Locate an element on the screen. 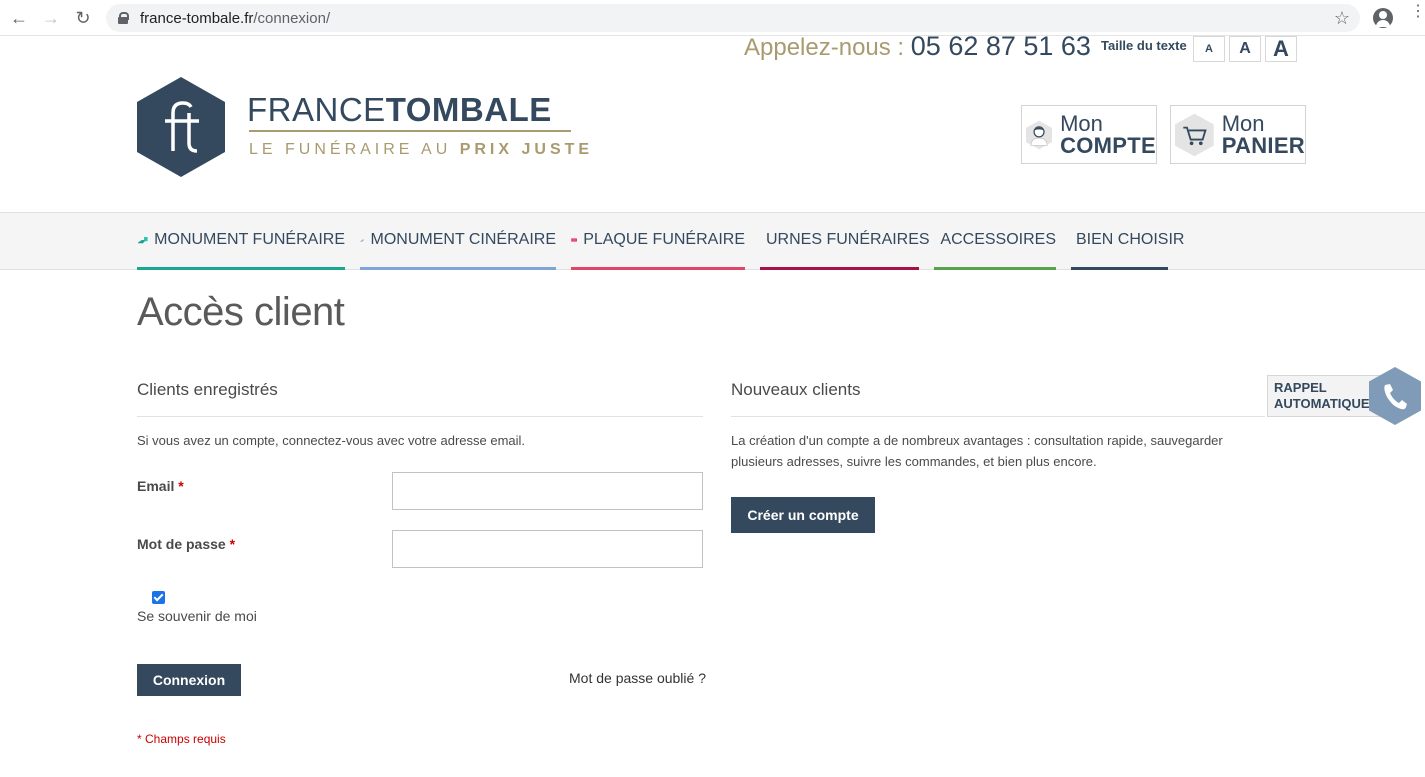 Image resolution: width=1425 pixels, height=777 pixels. nav-urnes-funeraires: URNES FUNÉRAIRES is located at coordinates (845, 241).